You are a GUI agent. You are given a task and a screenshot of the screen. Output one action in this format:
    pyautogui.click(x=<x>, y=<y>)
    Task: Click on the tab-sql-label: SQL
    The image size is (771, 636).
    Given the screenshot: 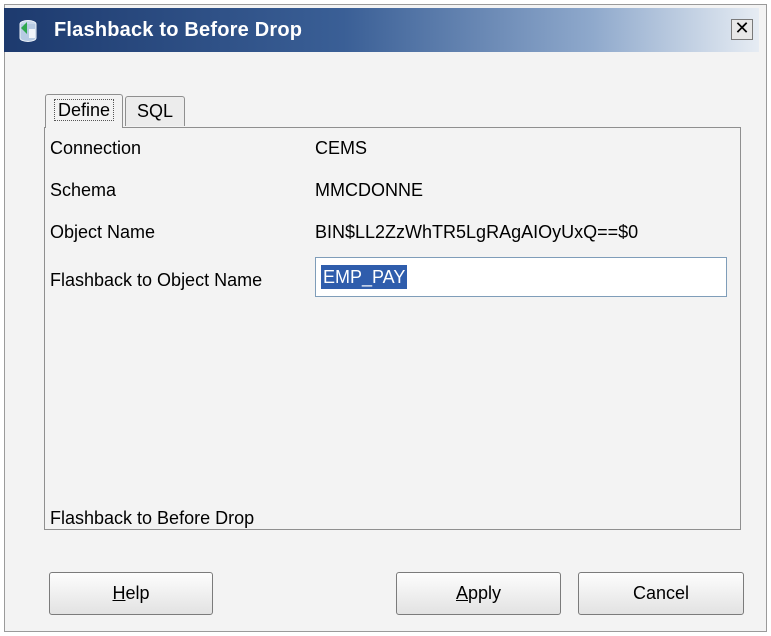 What is the action you would take?
    pyautogui.click(x=155, y=111)
    